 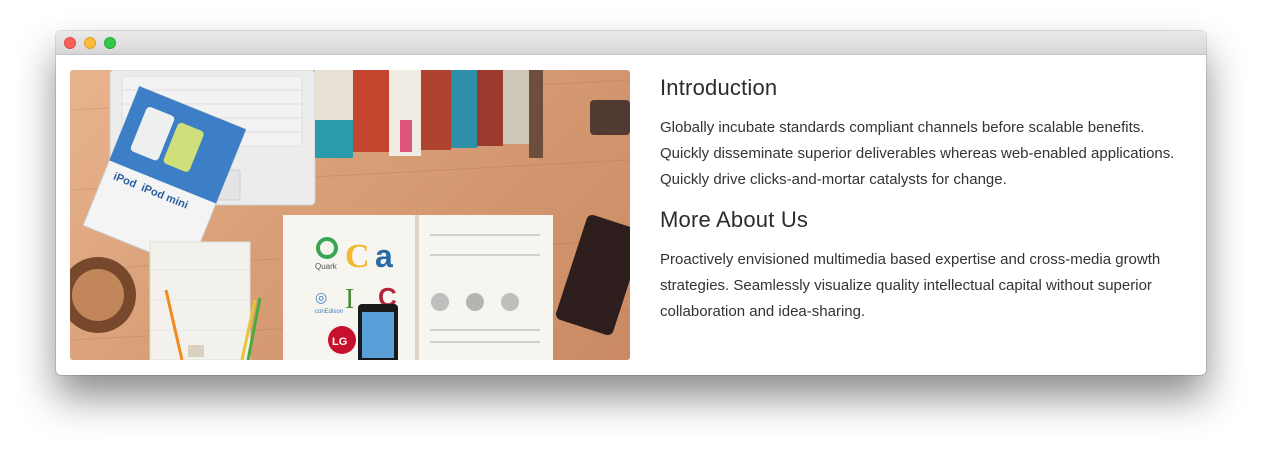 What do you see at coordinates (734, 219) in the screenshot?
I see `section-heading-about: More About Us` at bounding box center [734, 219].